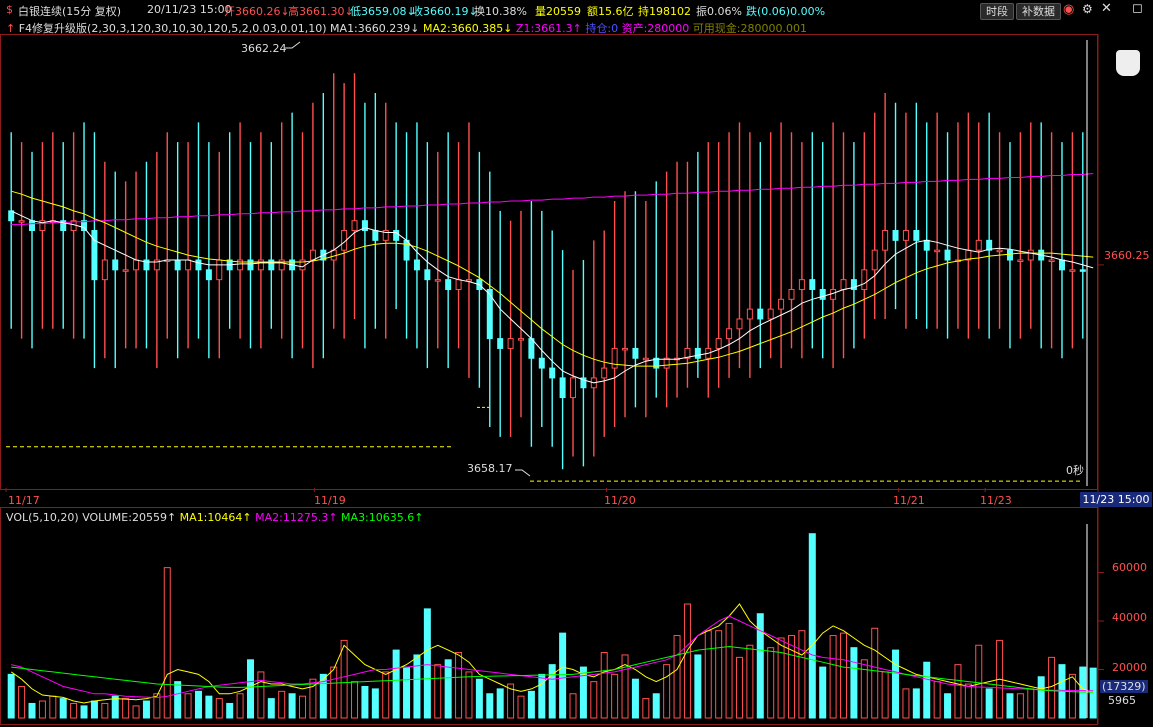  I want to click on maximize-icon: ◻, so click(1137, 8).